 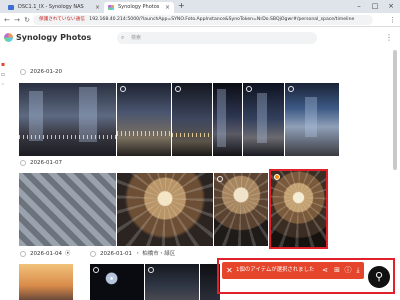 I want to click on app-header: Synology Photos ⌕ 検索 ⋮, so click(x=200, y=38).